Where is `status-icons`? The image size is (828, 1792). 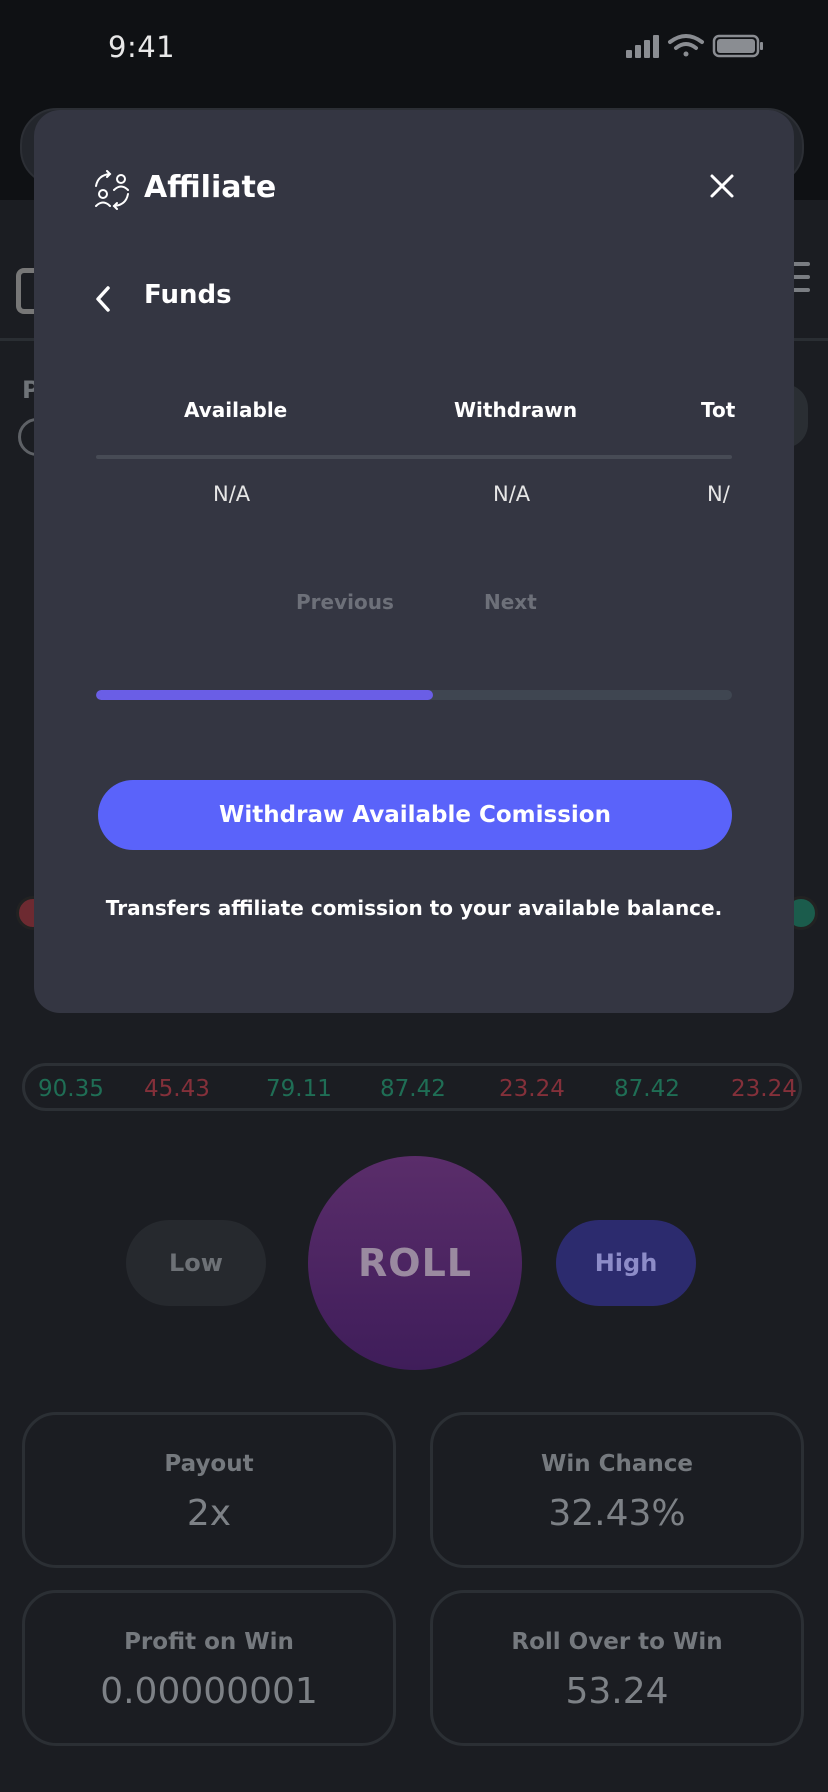
status-icons is located at coordinates (694, 46).